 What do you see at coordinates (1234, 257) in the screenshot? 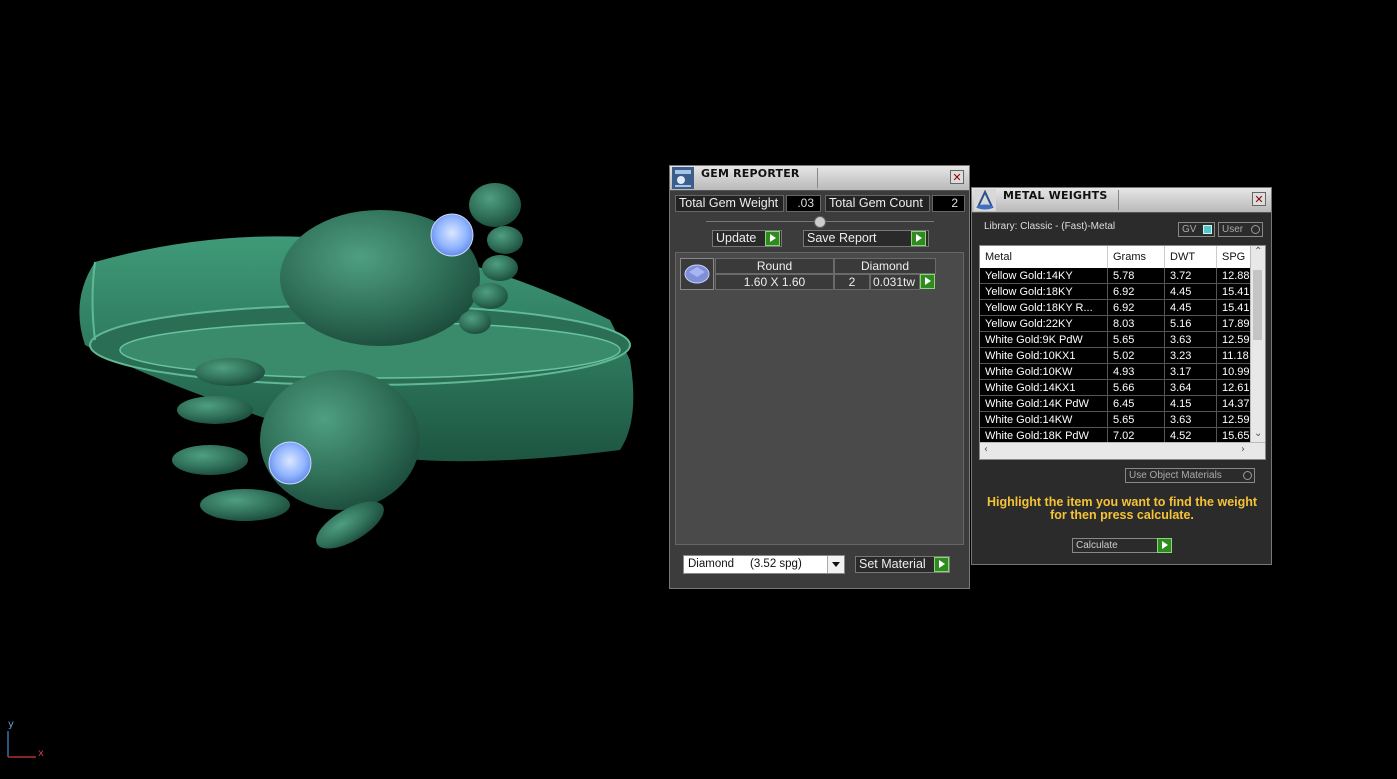
I see `column-header-spg: SPG` at bounding box center [1234, 257].